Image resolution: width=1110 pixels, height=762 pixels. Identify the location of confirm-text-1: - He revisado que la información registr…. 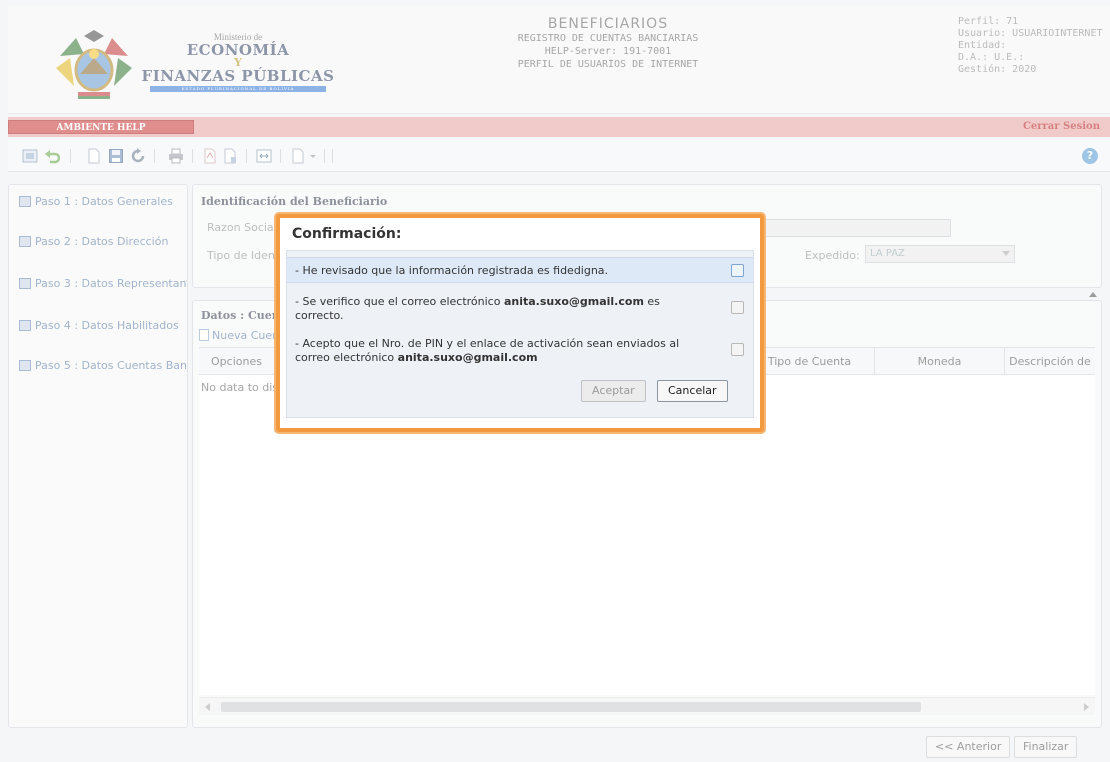
(452, 270).